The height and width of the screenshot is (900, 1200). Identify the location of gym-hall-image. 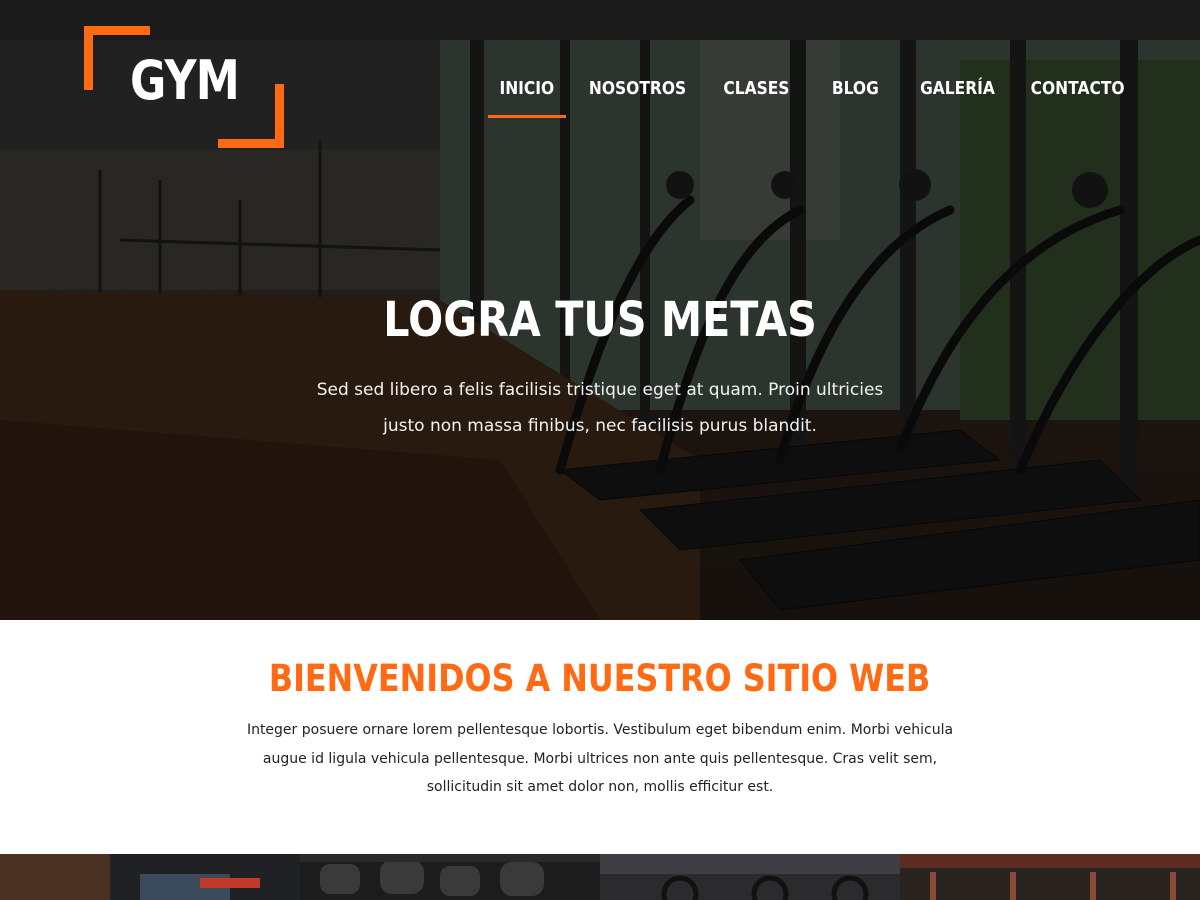
(1050, 877).